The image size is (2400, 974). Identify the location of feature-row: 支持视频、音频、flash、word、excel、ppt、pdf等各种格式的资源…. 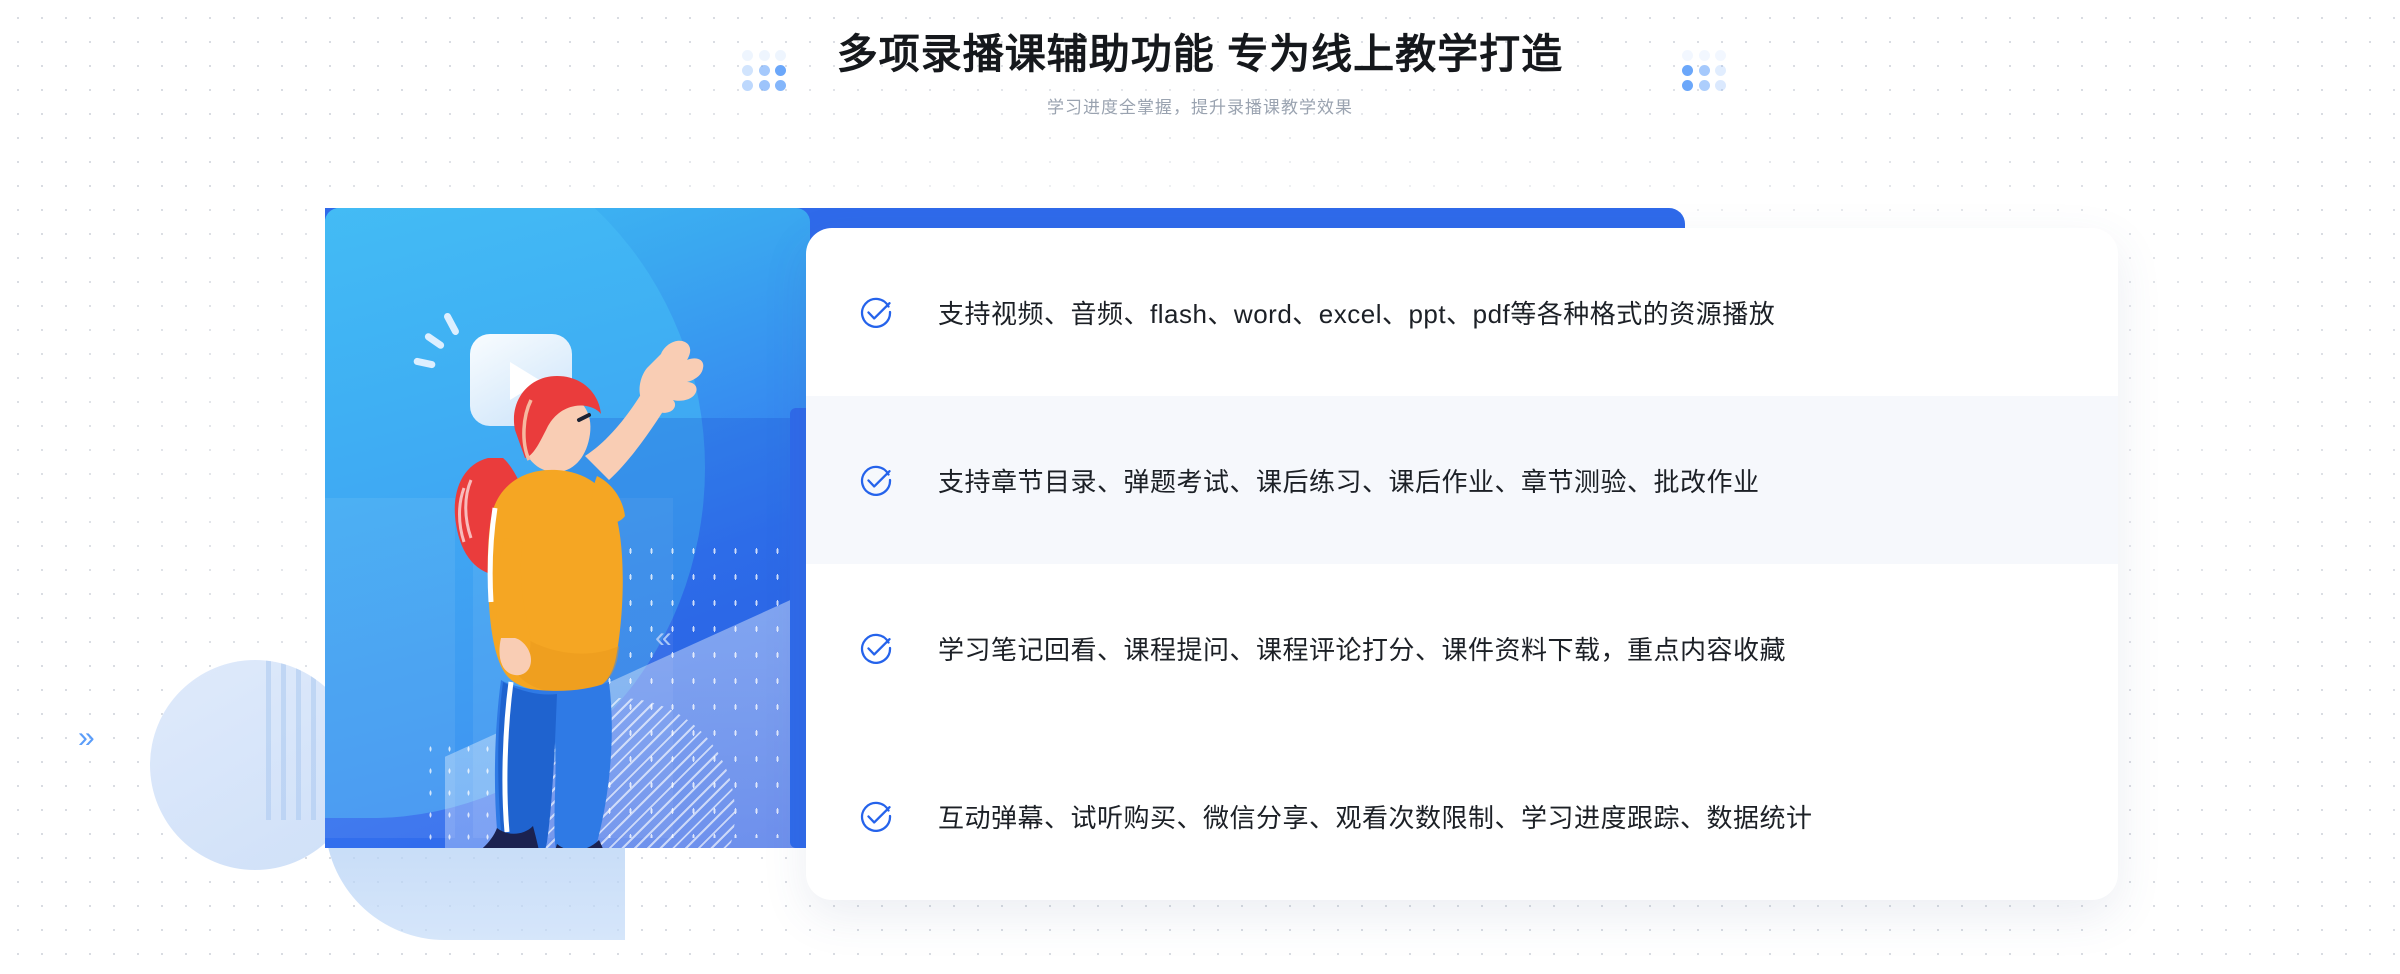
(1462, 312).